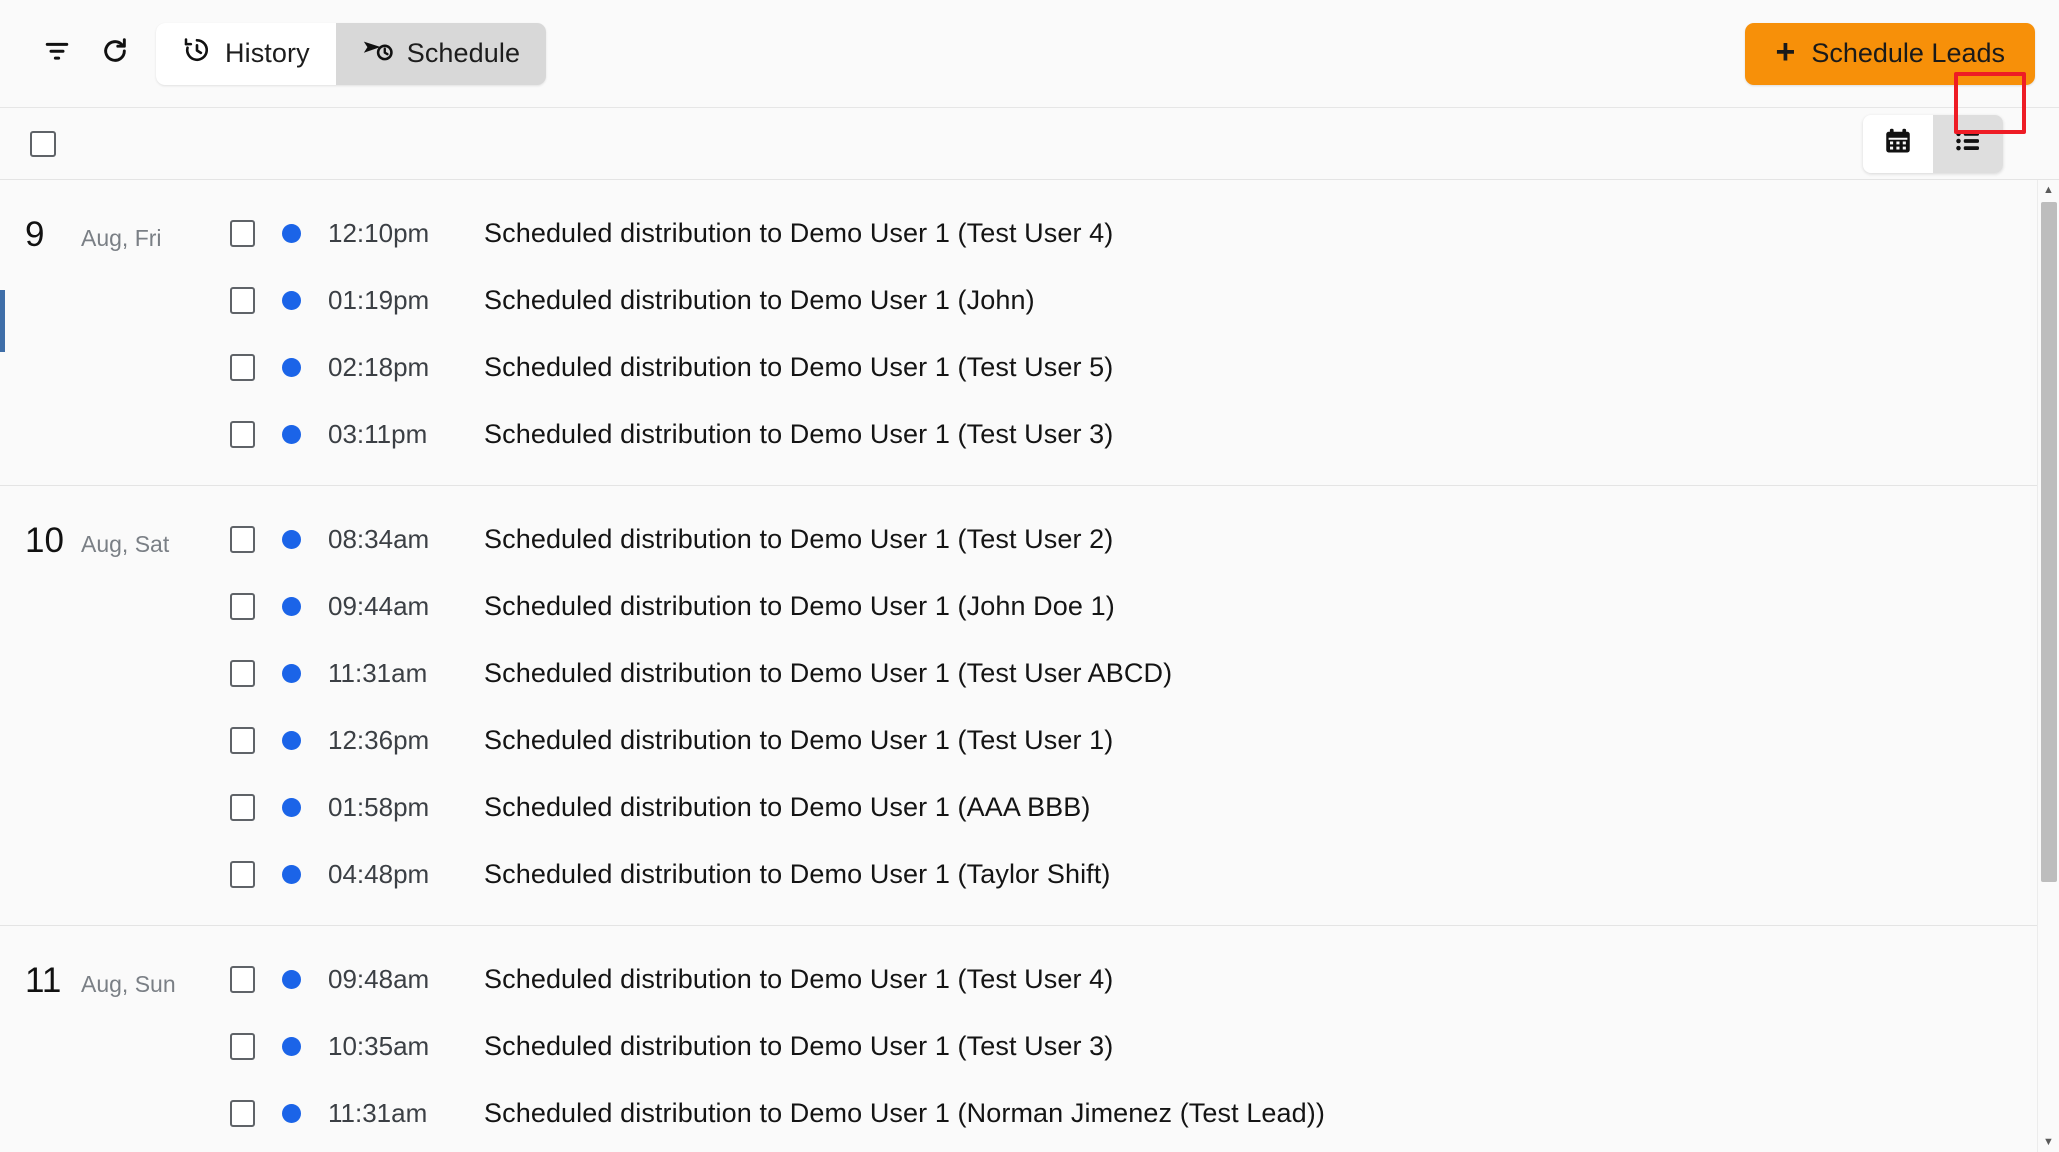  I want to click on day-header: 10 Aug, Sat, so click(115, 537).